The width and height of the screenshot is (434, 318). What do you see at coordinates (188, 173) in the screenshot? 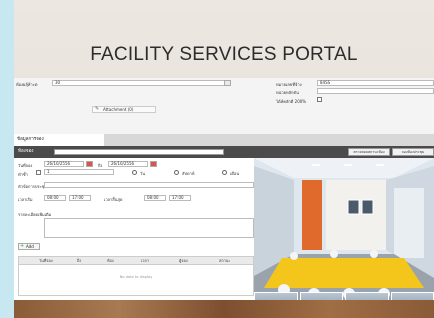
I see `repeat-week-label: สัปดาห์` at bounding box center [188, 173].